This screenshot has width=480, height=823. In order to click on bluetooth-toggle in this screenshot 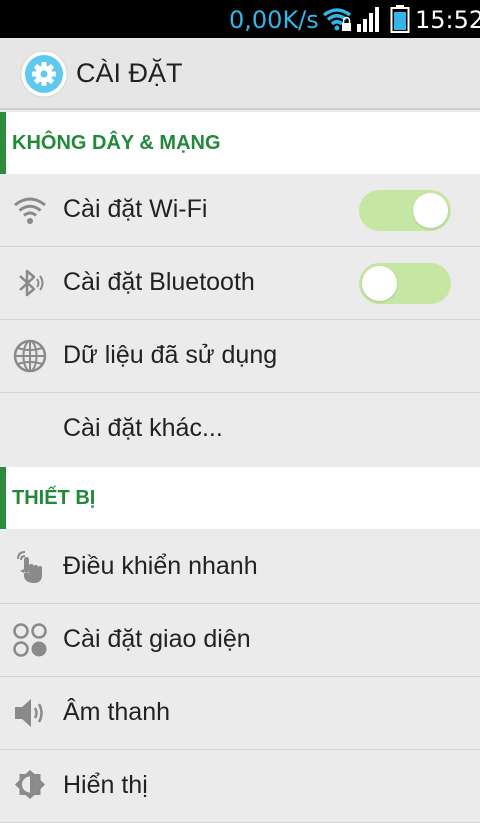, I will do `click(405, 283)`.